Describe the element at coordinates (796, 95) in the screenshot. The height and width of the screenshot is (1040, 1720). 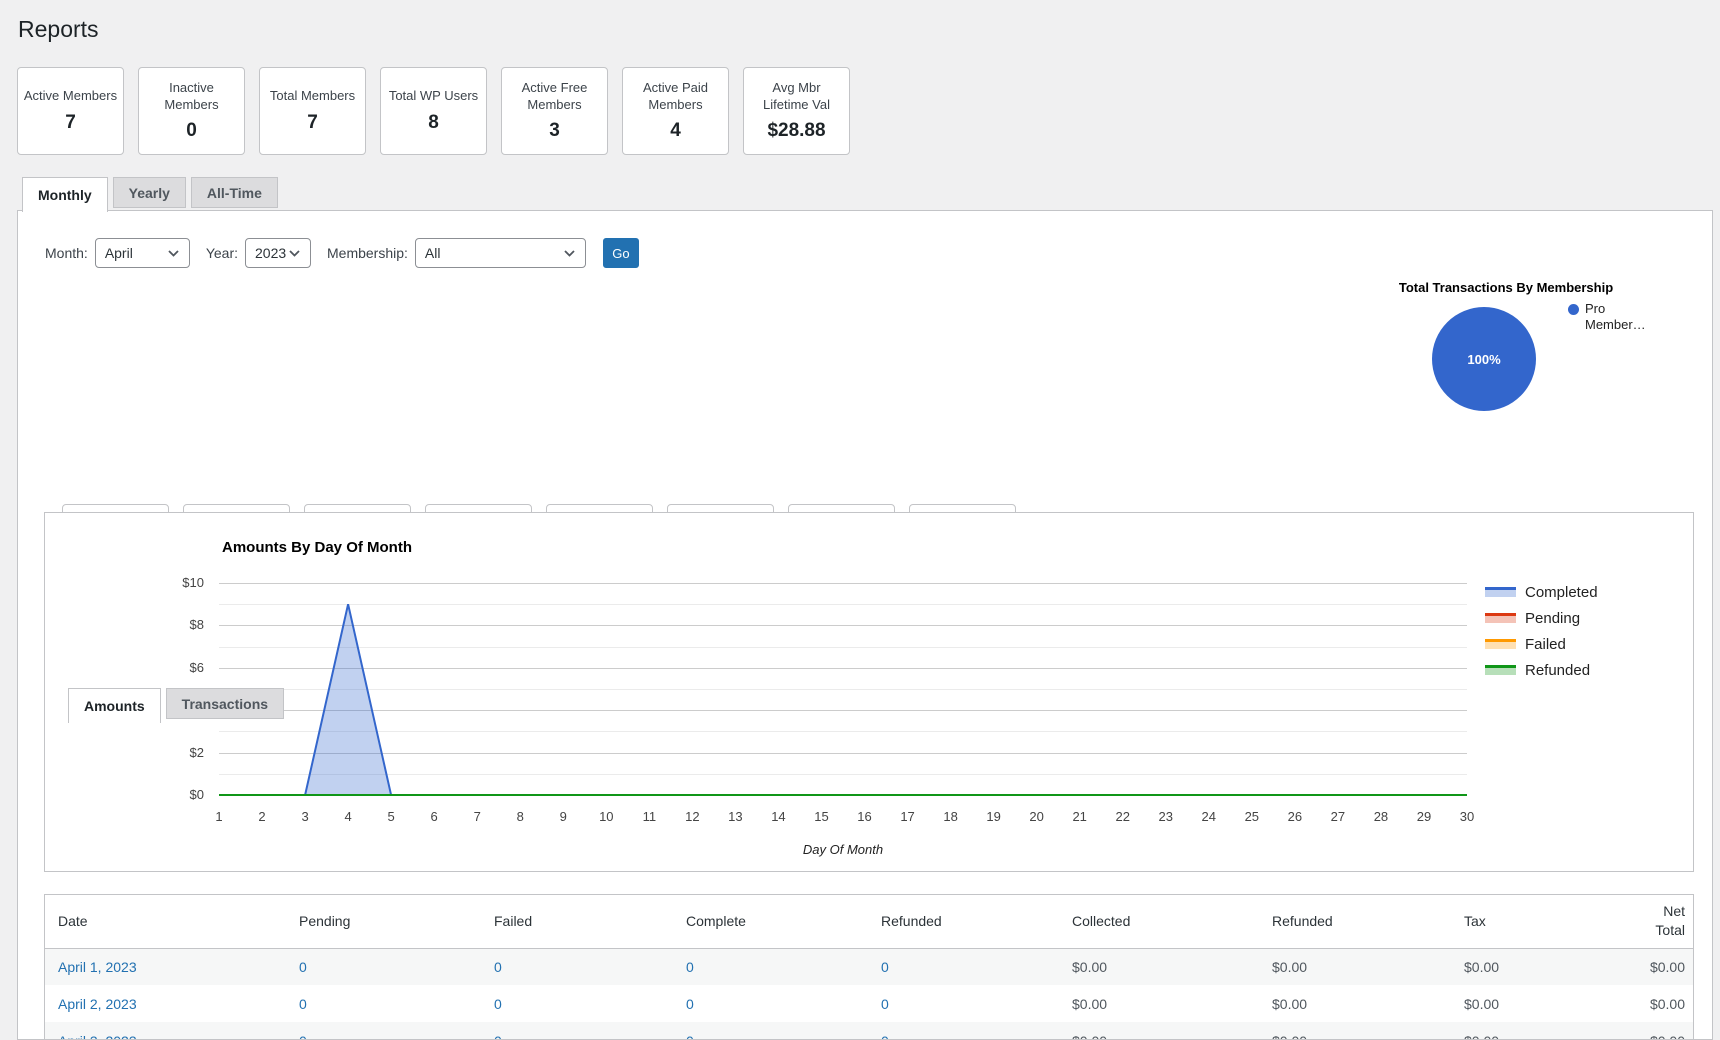
I see `stat-label: Avg Mbr Lifetime Val` at that location.